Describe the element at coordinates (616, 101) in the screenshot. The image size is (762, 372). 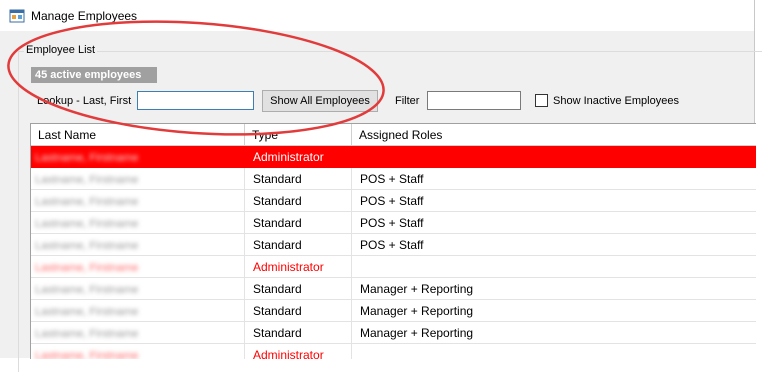
I see `show-inactive-label: Show Inactive Employees` at that location.